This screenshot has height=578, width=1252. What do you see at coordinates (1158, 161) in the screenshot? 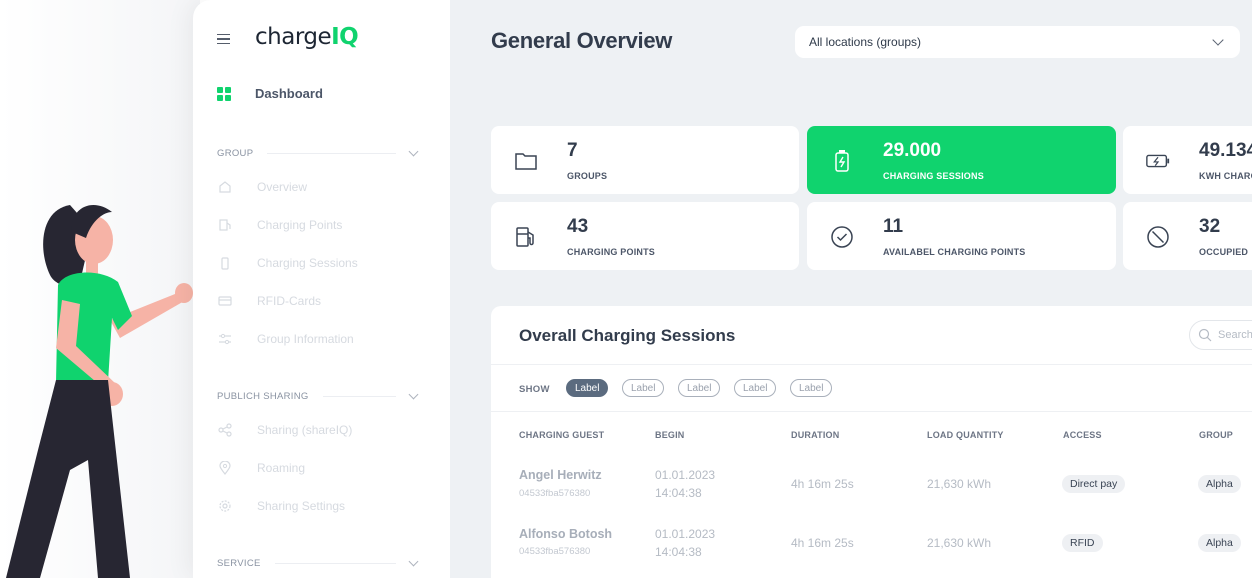
I see `battery-bolt-icon` at bounding box center [1158, 161].